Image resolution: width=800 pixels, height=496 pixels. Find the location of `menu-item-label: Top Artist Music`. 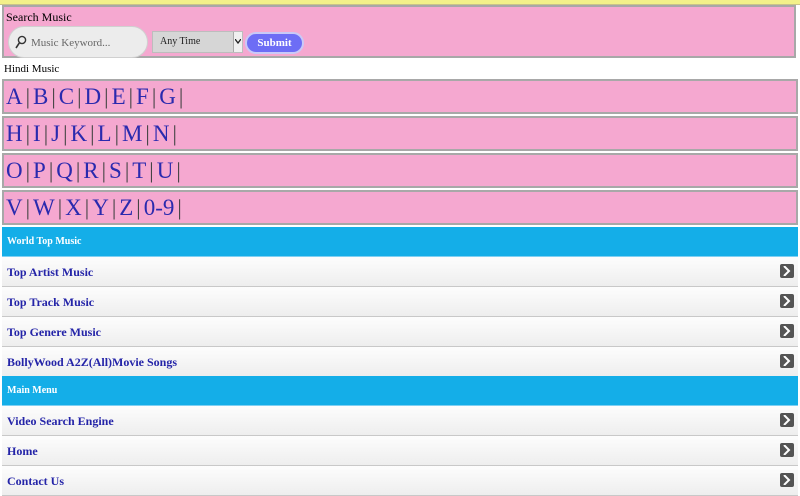

menu-item-label: Top Artist Music is located at coordinates (50, 272).